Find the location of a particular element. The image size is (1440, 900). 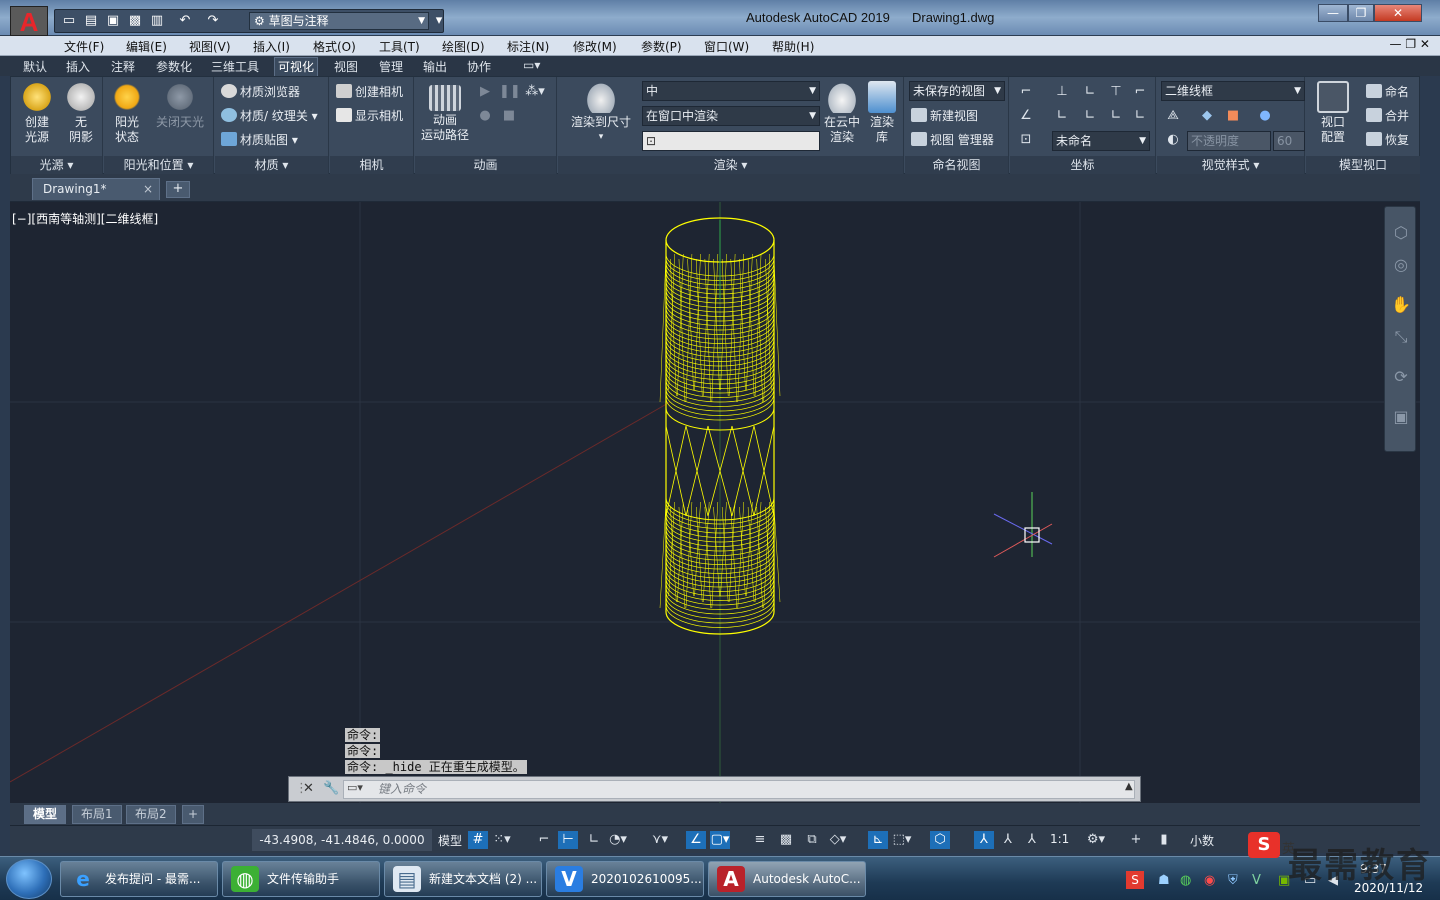

annotation-scale-icon: ⅄ is located at coordinates (1032, 840).